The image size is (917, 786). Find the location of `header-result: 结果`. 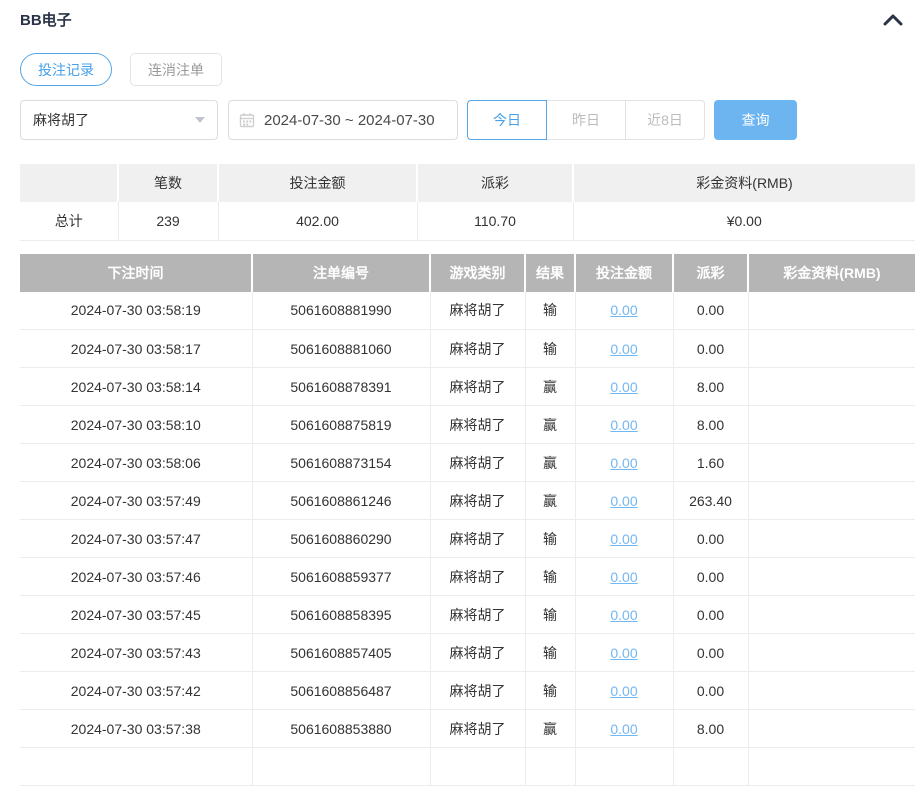

header-result: 结果 is located at coordinates (550, 273).